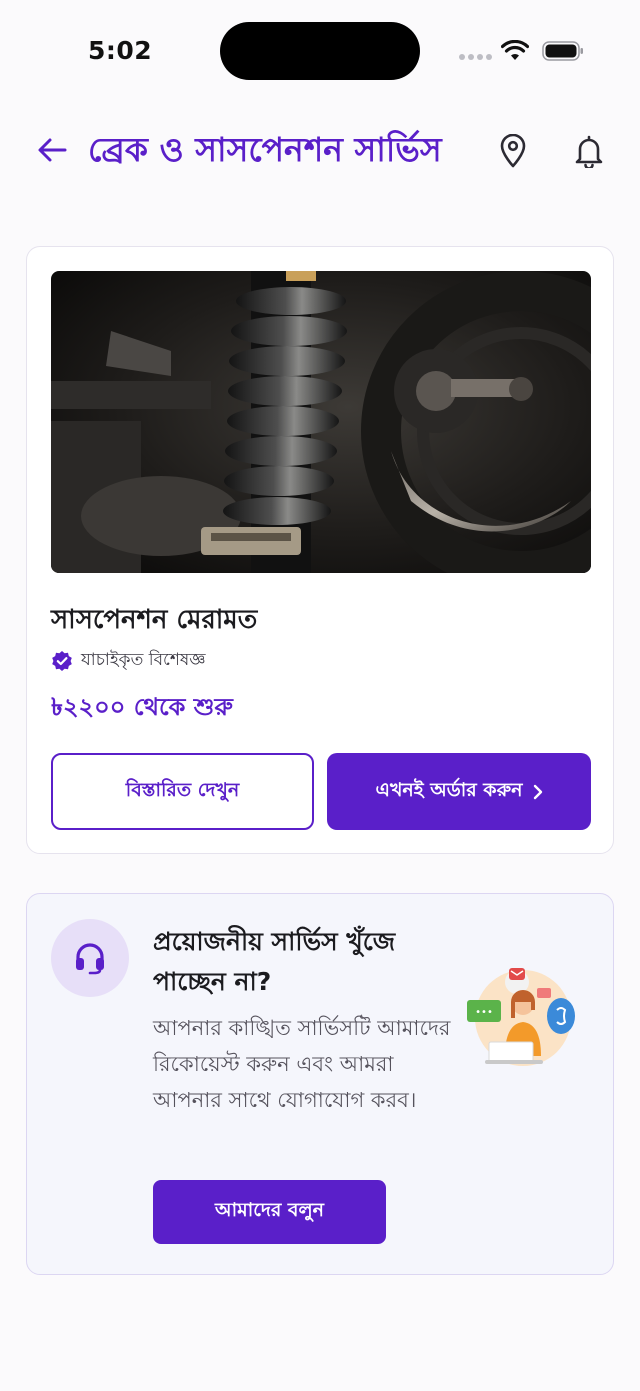 This screenshot has width=640, height=1391. I want to click on tell-us-label: আমাদের বলুন, so click(269, 1210).